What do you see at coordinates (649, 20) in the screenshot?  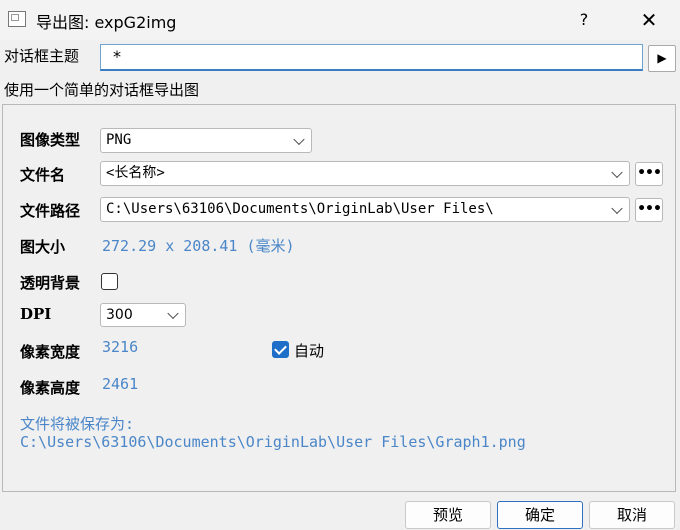 I see `close-button: ✕` at bounding box center [649, 20].